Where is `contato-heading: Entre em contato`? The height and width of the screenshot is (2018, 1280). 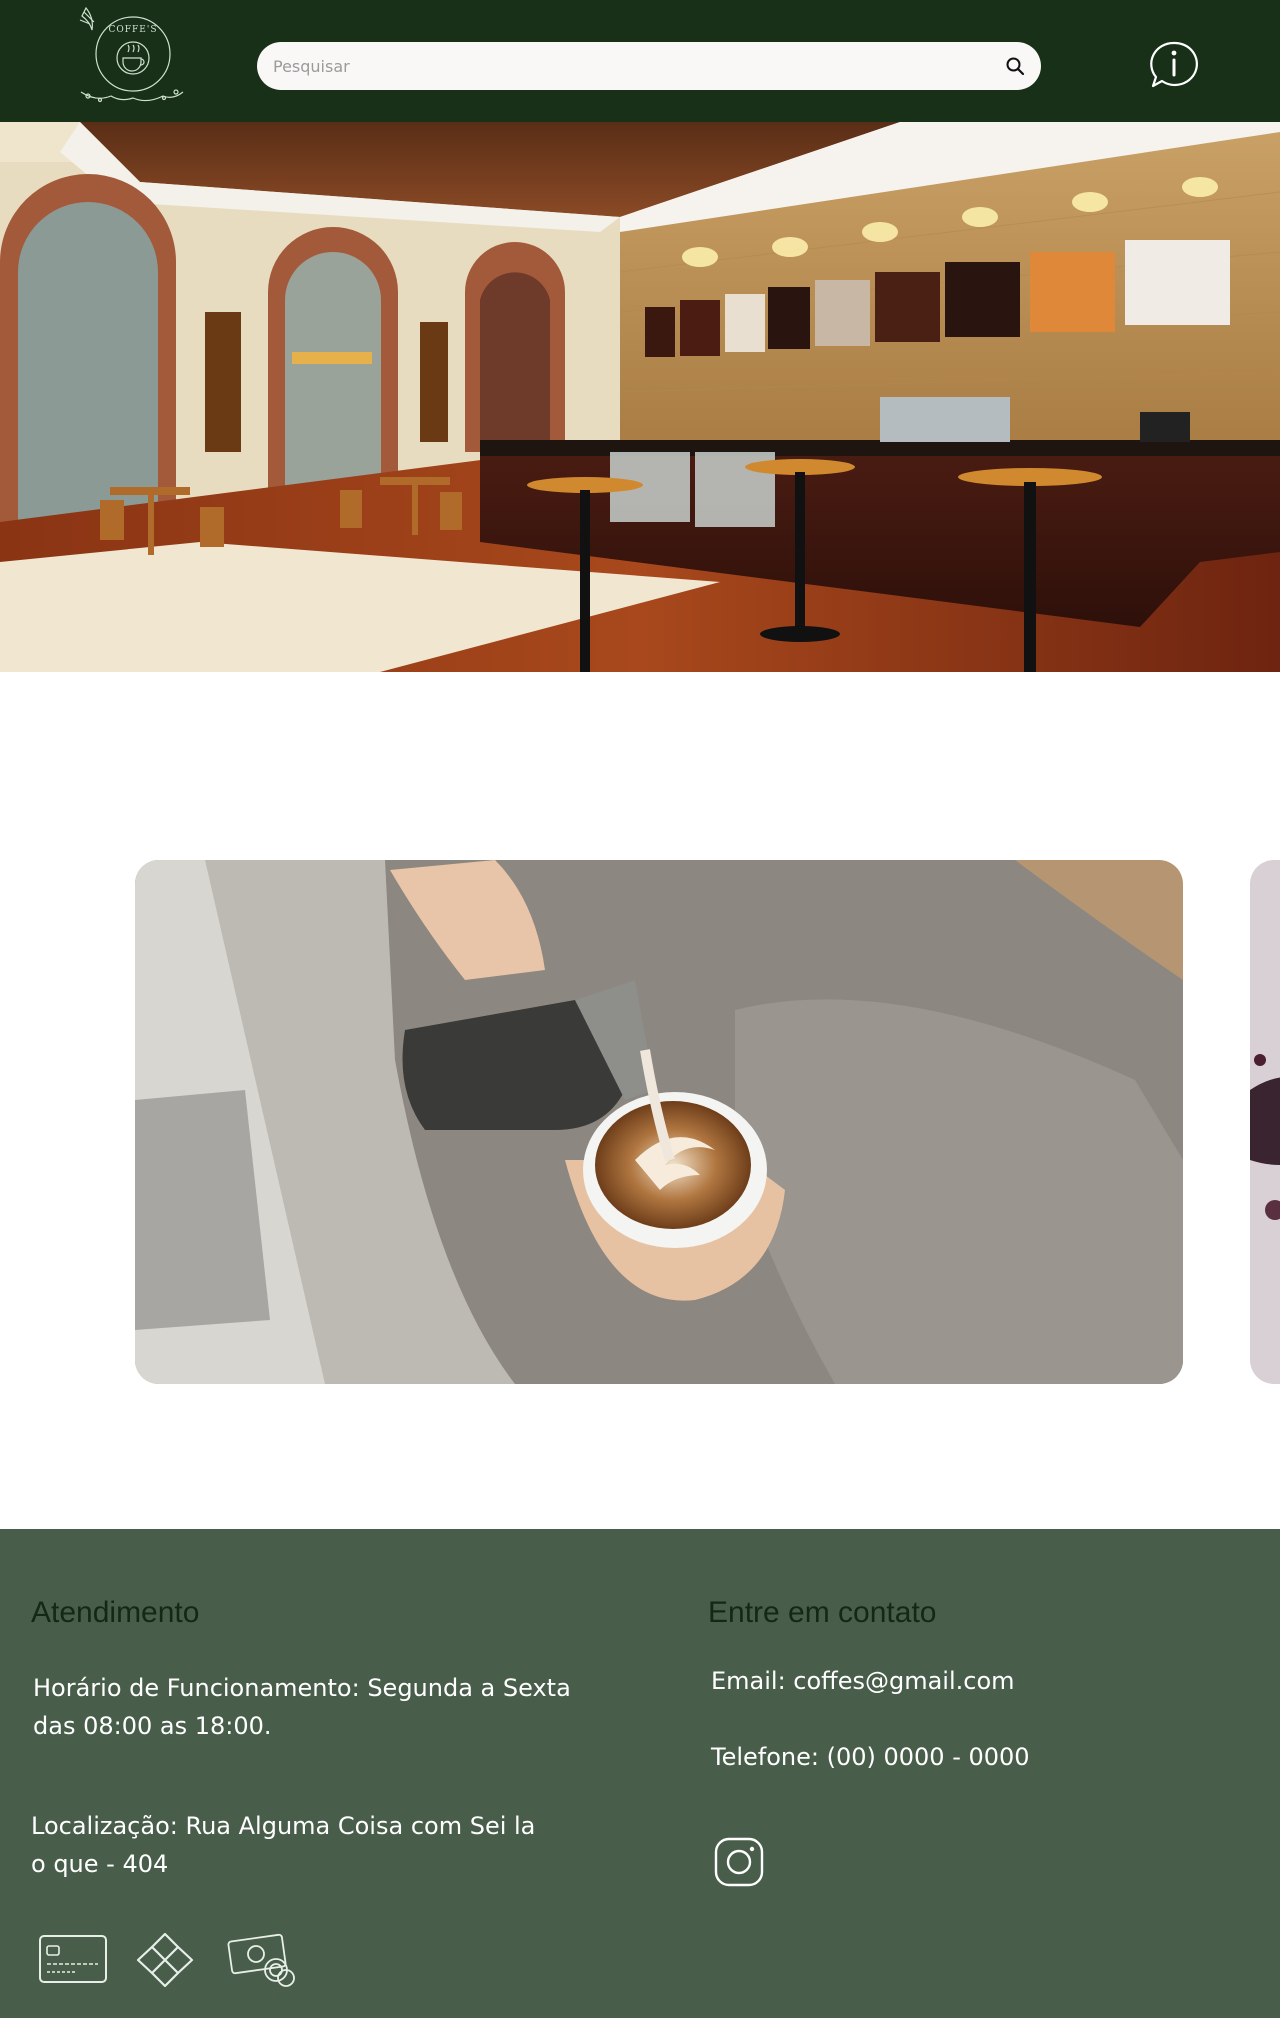 contato-heading: Entre em contato is located at coordinates (822, 1612).